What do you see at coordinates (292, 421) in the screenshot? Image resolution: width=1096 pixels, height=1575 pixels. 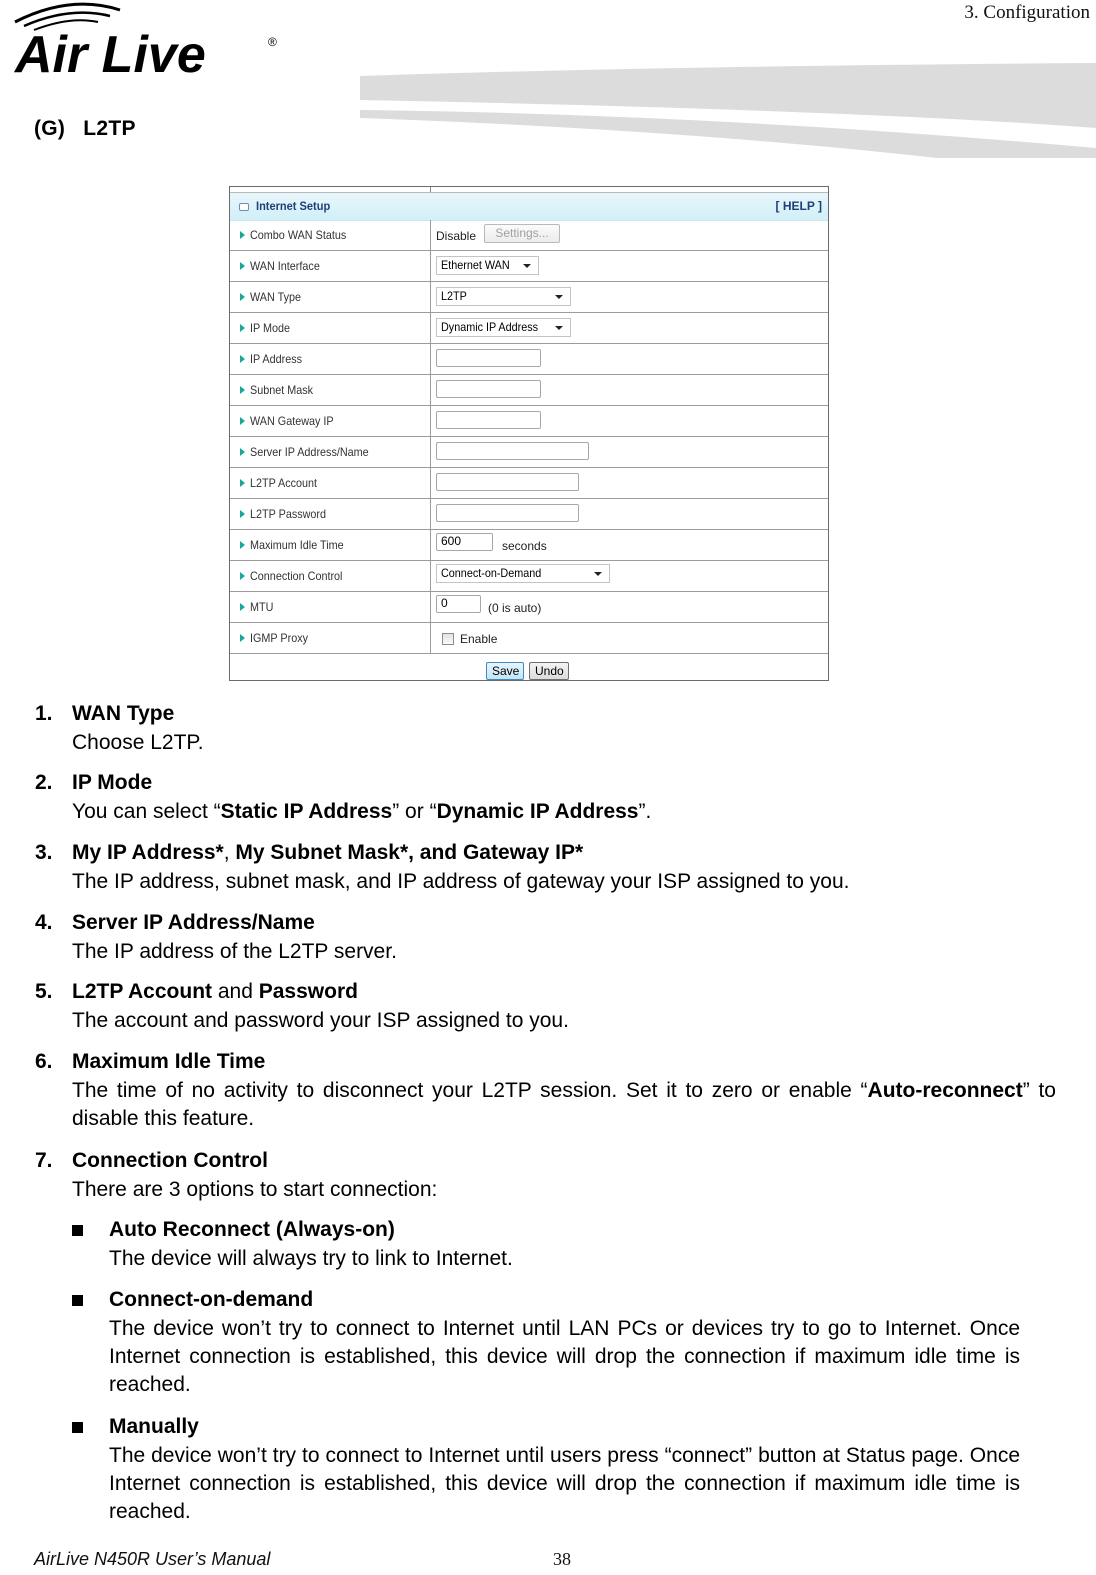 I see `row-label: WAN Gateway IP` at bounding box center [292, 421].